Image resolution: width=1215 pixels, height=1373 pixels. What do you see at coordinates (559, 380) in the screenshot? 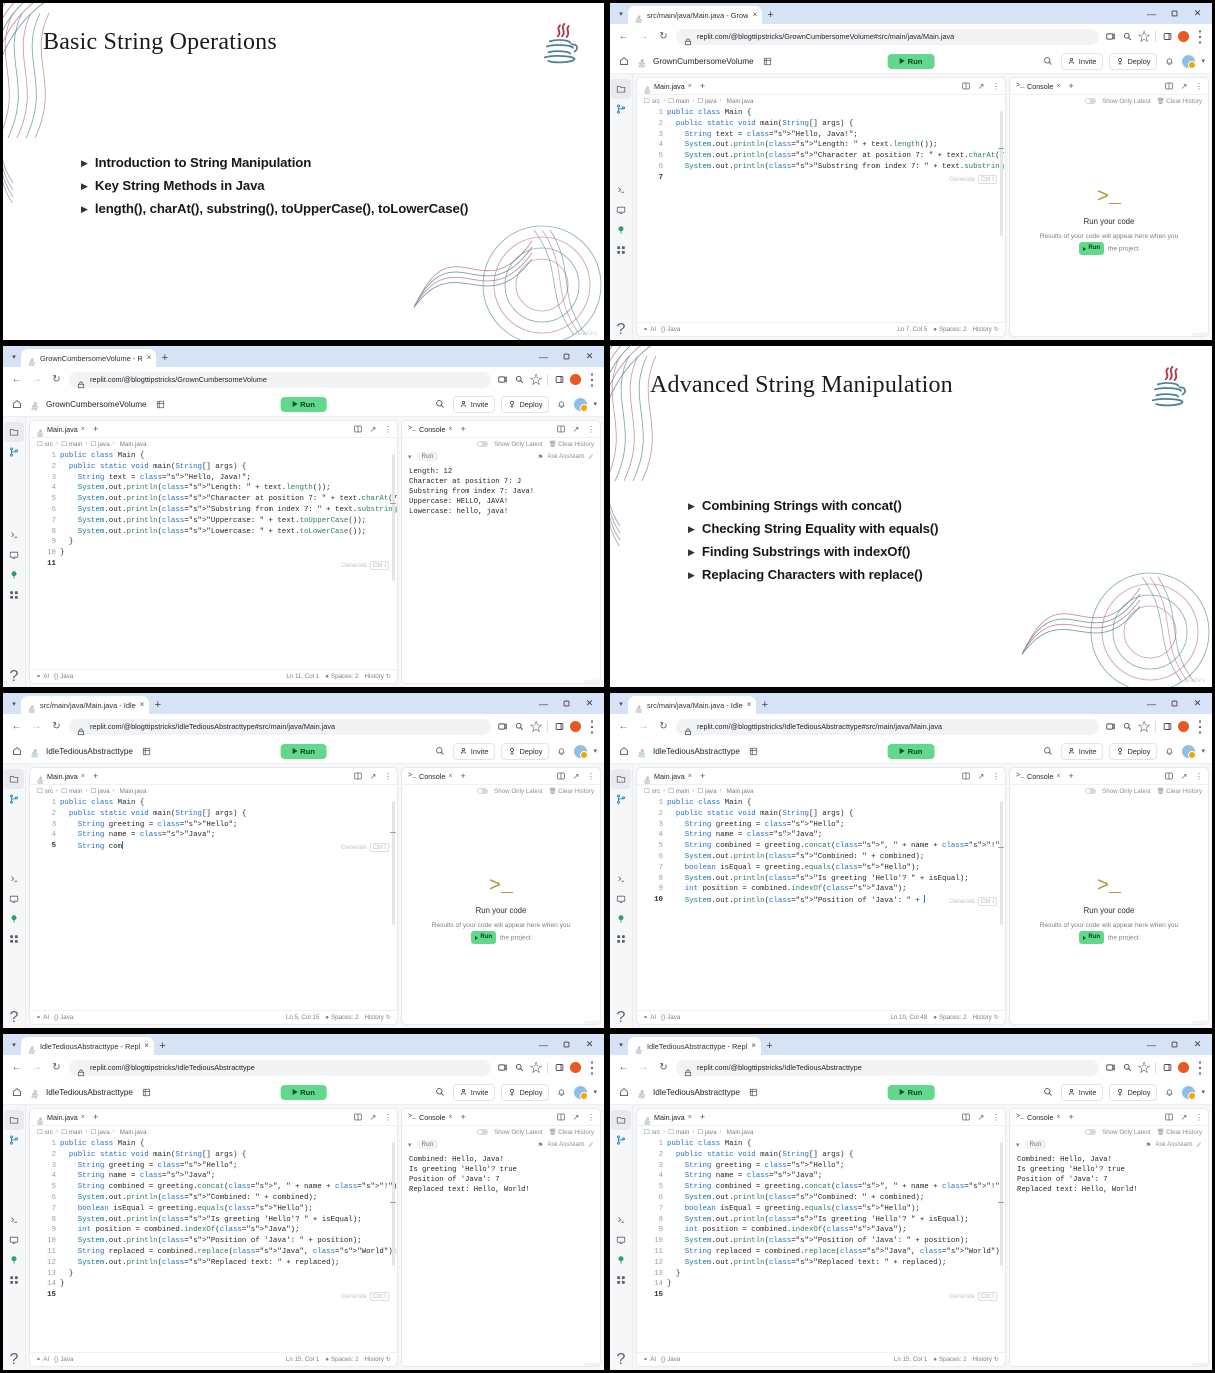
I see `side-panel-icon` at bounding box center [559, 380].